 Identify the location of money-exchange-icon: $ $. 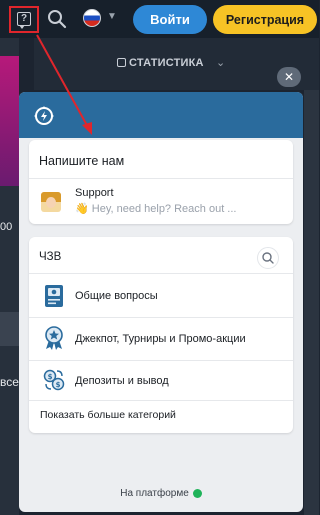
(54, 380).